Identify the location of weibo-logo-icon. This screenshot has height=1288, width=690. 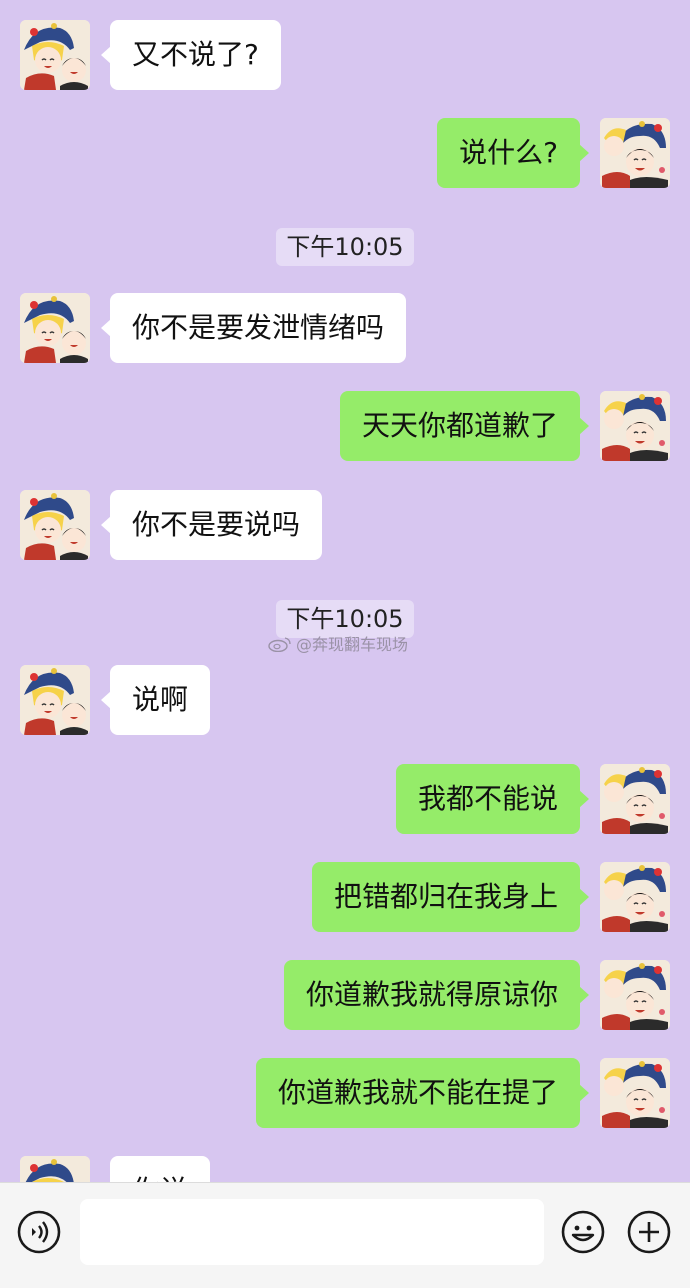
(279, 644).